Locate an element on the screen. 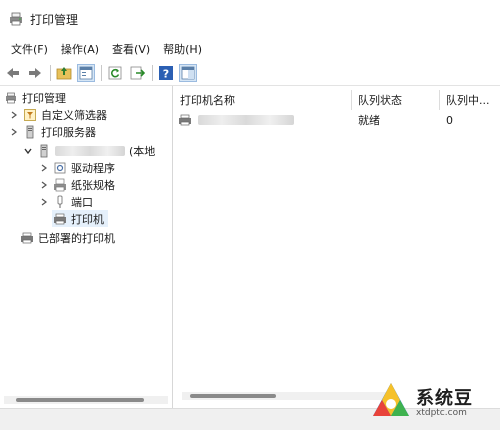 Image resolution: width=500 pixels, height=430 pixels. tree-label: 端口 is located at coordinates (82, 202).